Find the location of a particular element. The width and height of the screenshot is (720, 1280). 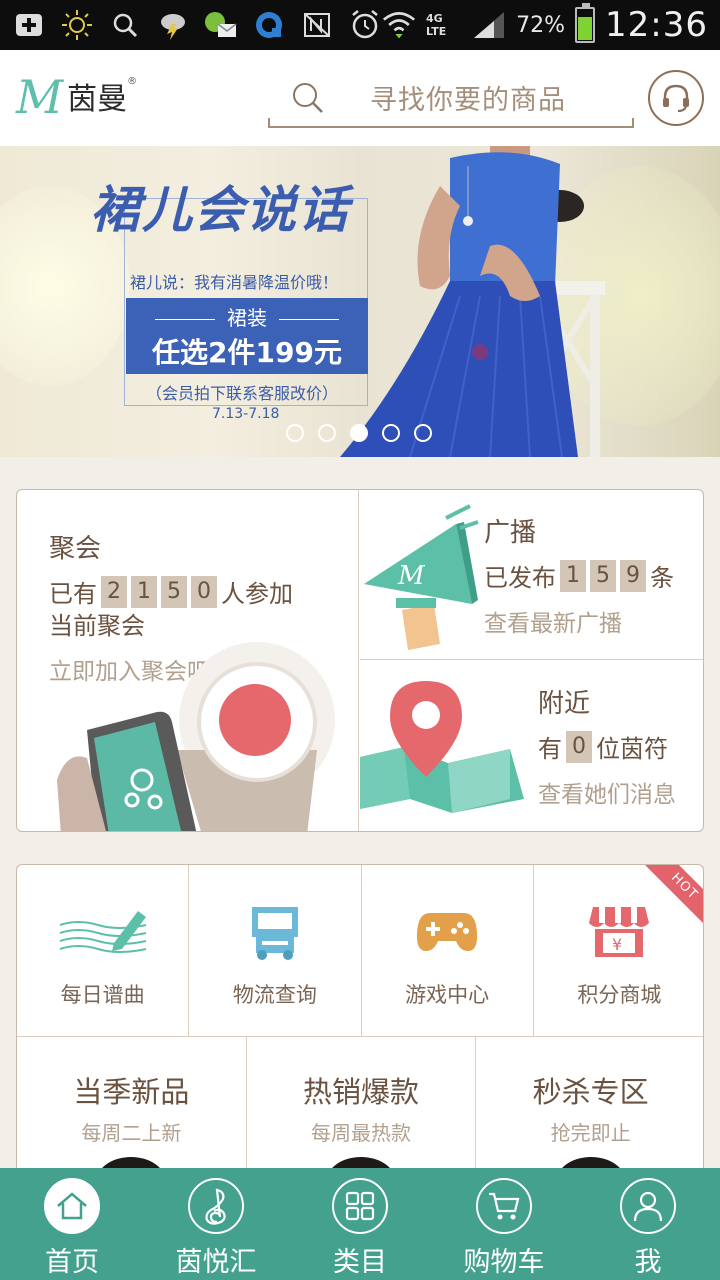

services-grid: 每日谱曲 物流查询 游戏中心 HOT ¥ 积分商城 is located at coordinates (360, 951).